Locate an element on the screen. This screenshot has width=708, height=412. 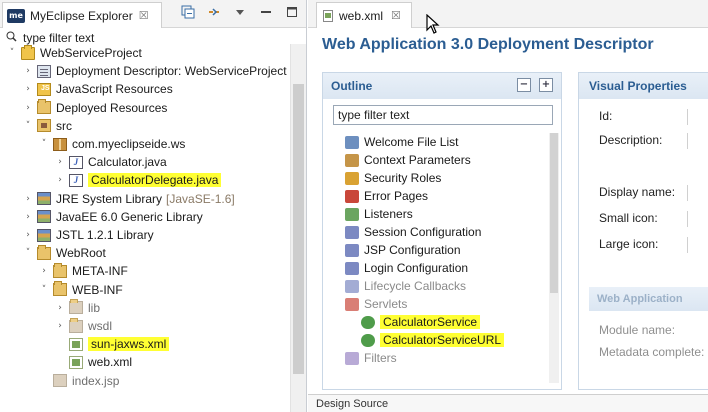
collapse-icon: − is located at coordinates (524, 85).